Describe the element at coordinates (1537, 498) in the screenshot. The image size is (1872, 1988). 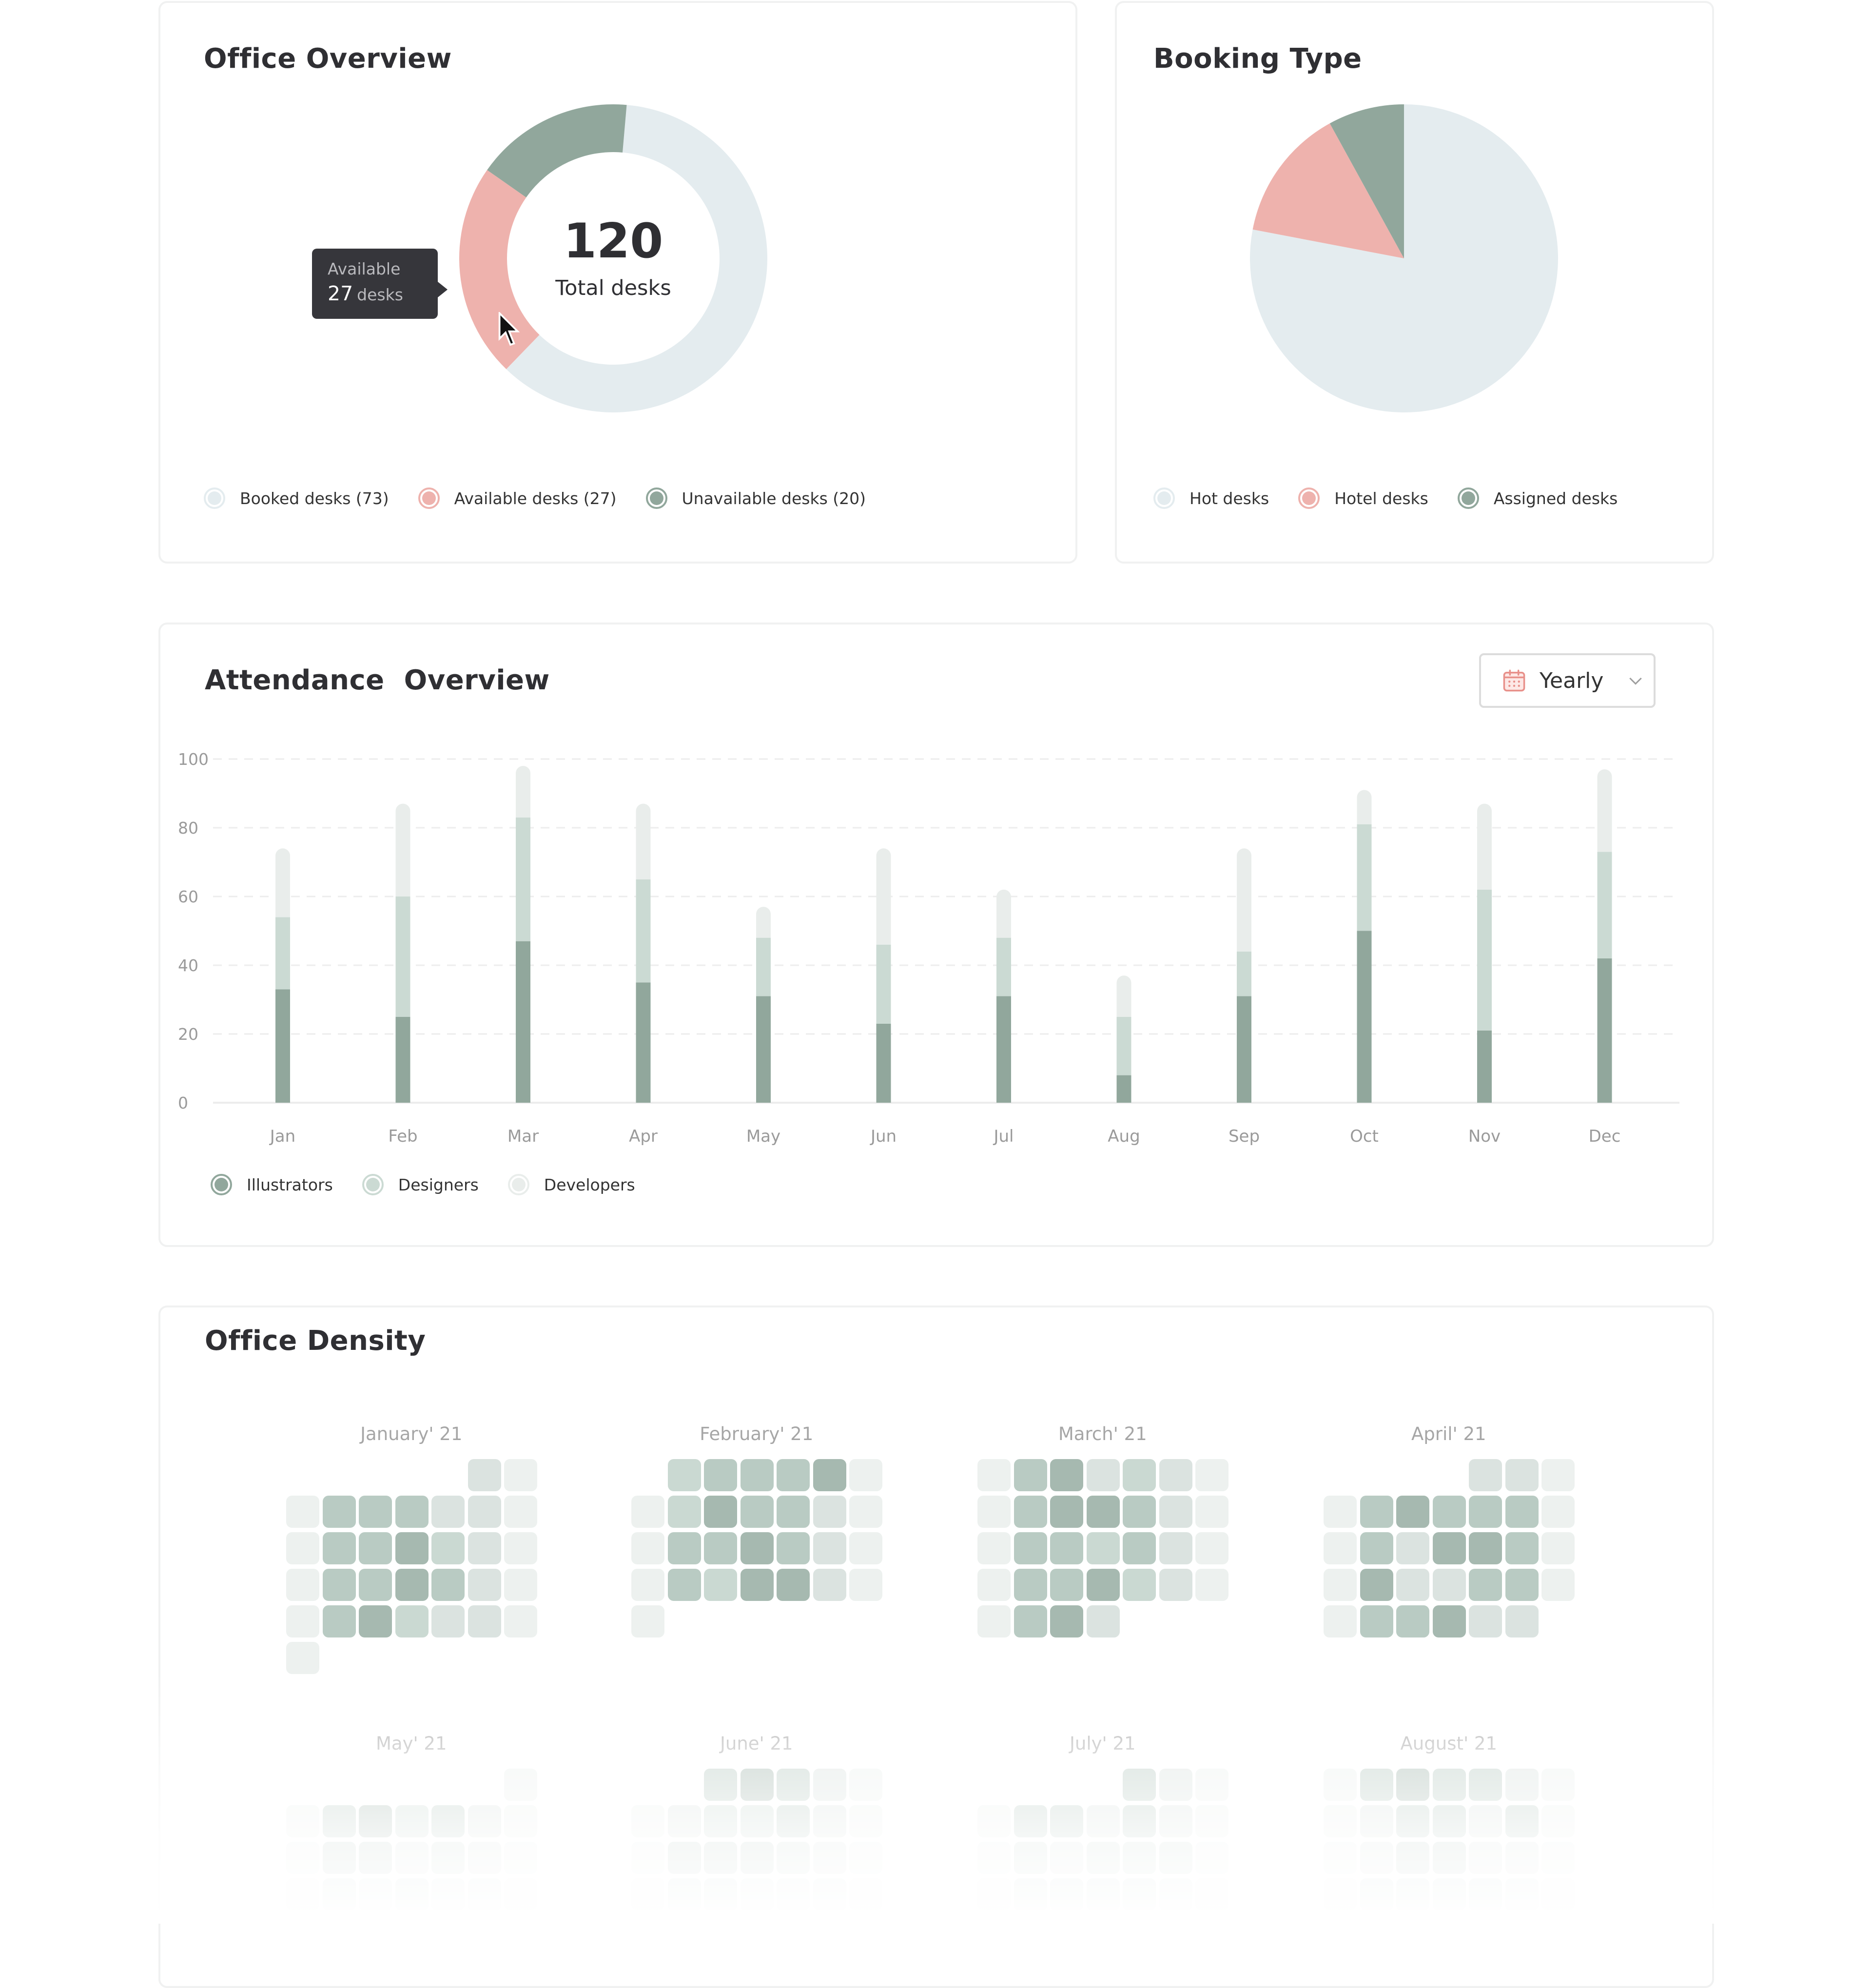
I see `legend-item: Assigned desks` at that location.